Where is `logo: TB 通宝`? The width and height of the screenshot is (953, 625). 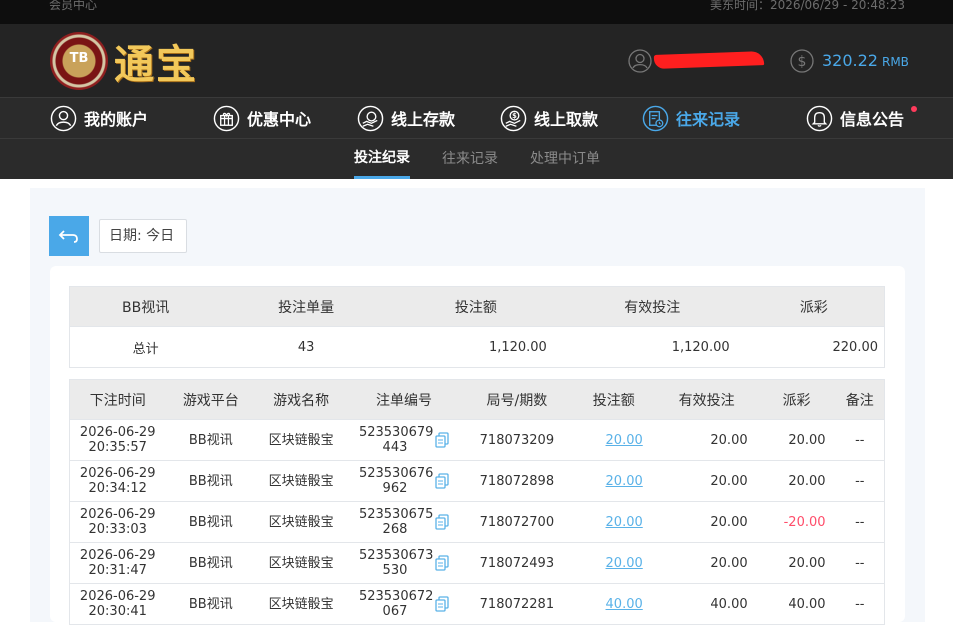 logo: TB 通宝 is located at coordinates (130, 60).